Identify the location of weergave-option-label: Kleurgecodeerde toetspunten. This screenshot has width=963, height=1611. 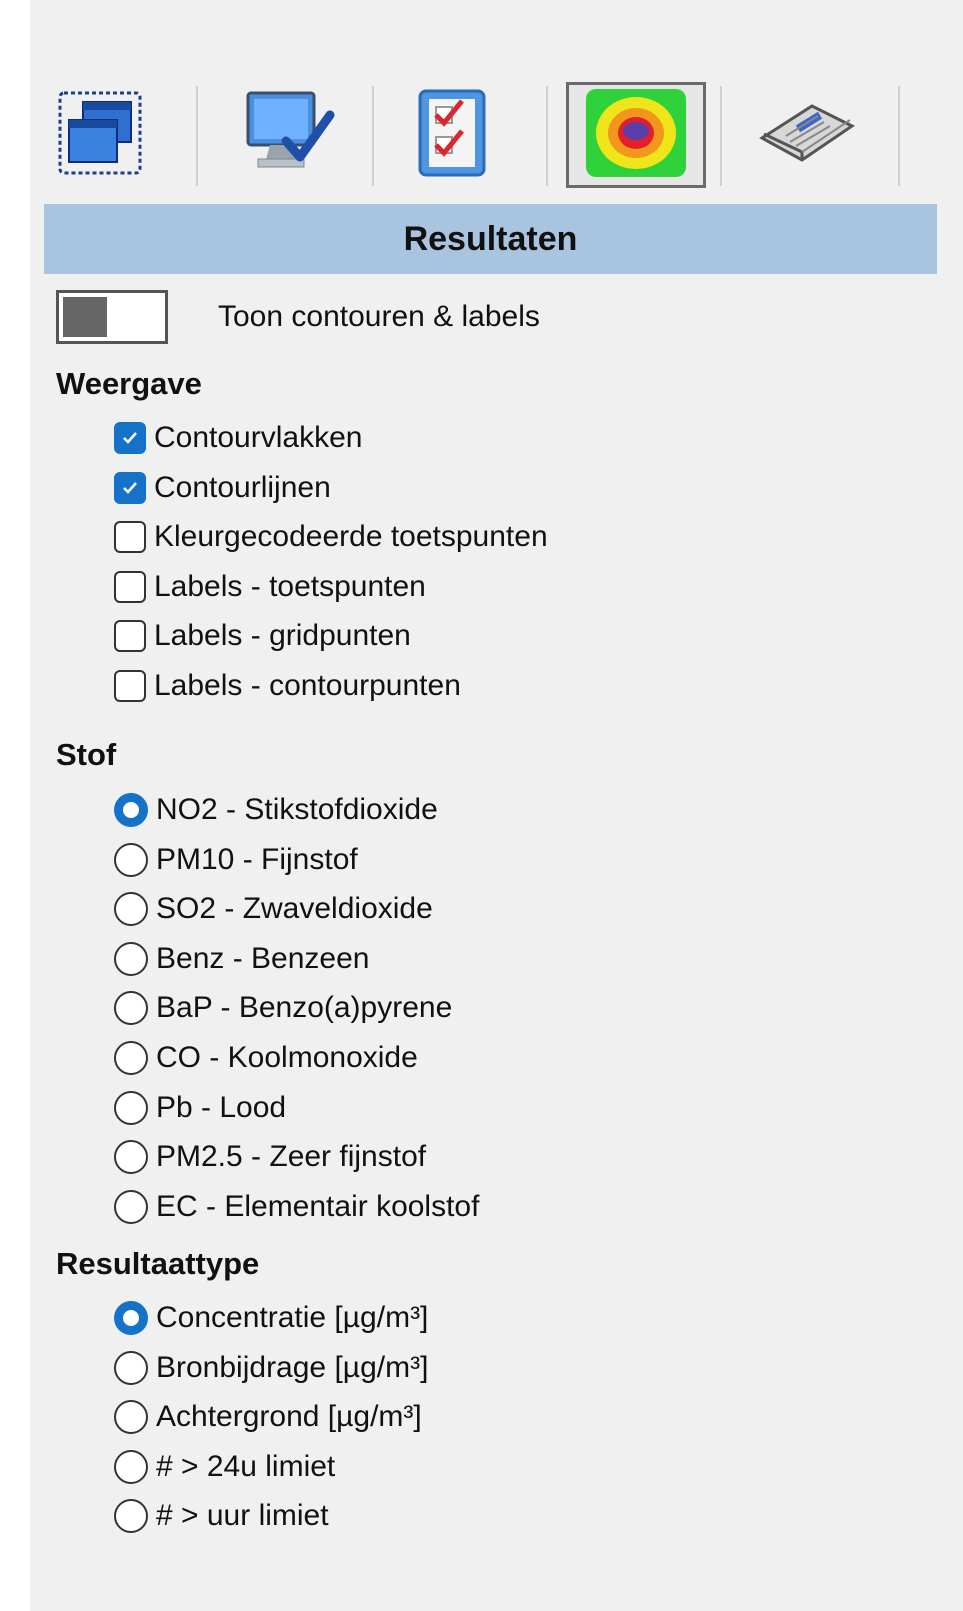
(351, 537).